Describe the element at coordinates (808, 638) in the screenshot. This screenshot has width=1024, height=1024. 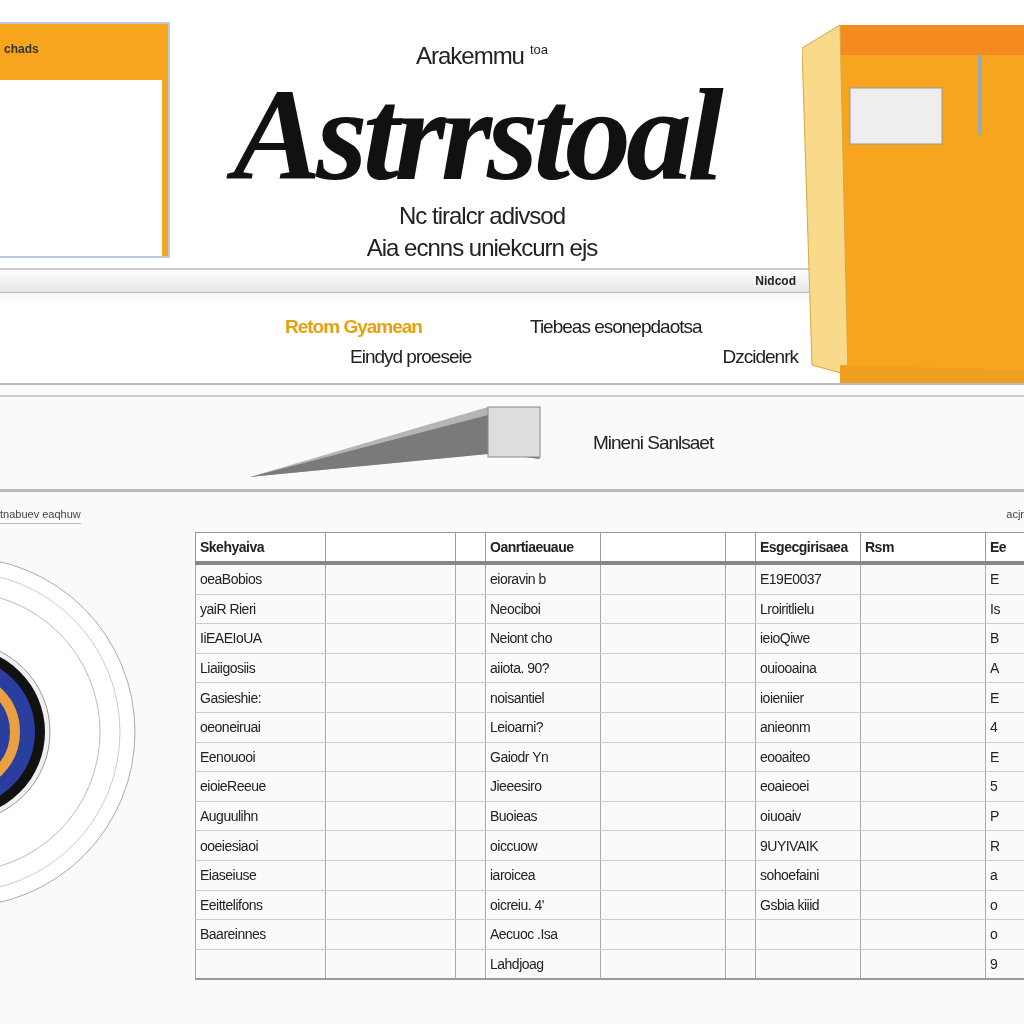
I see `table-cell: ieioQiwe` at that location.